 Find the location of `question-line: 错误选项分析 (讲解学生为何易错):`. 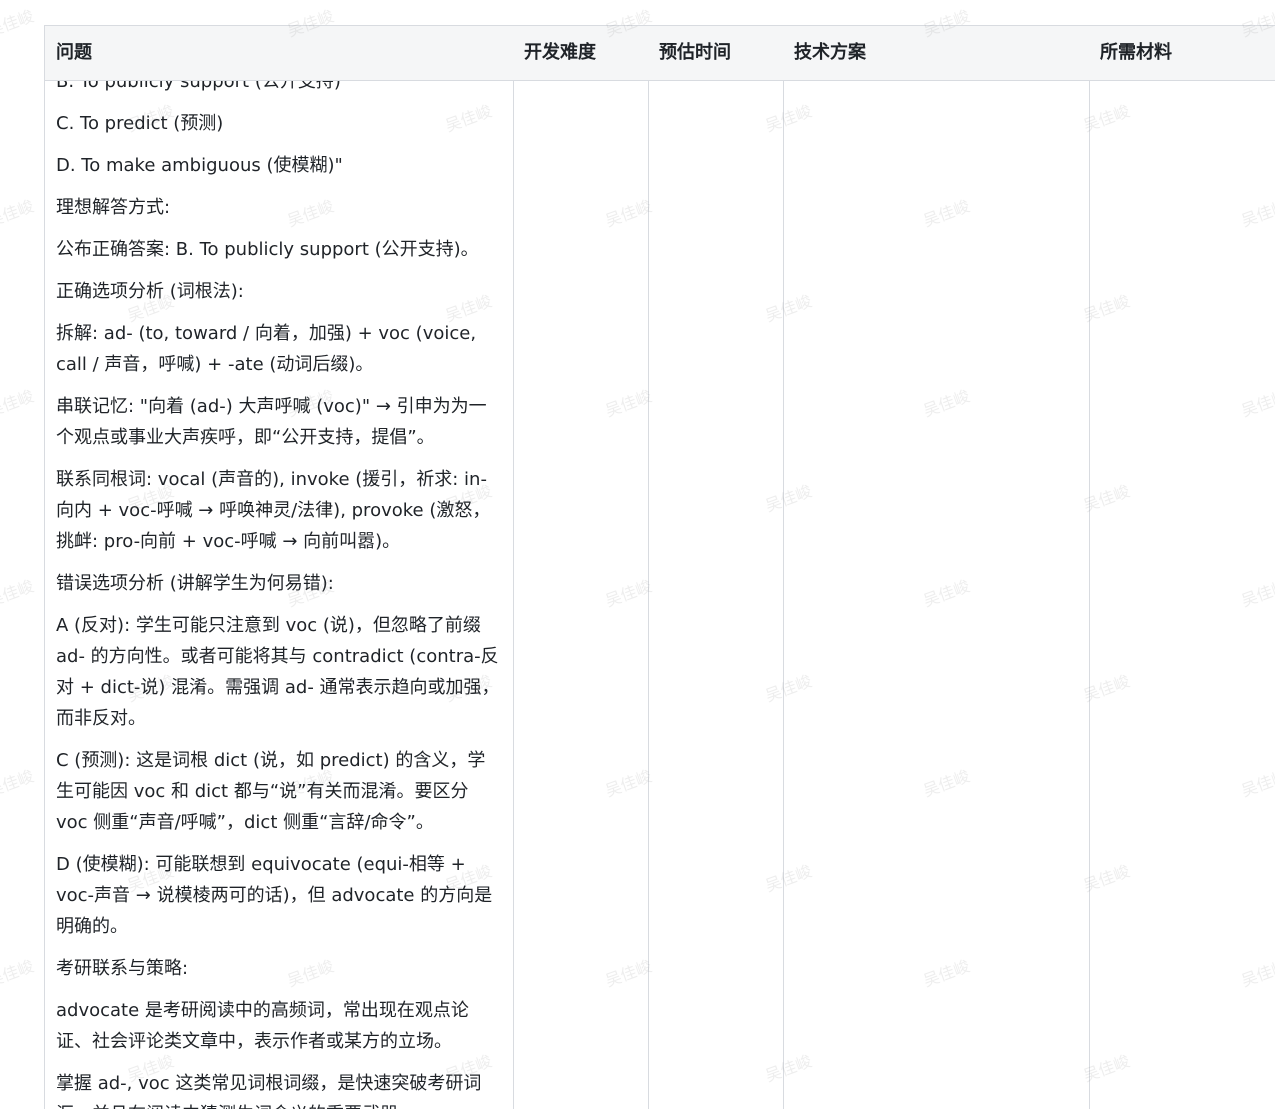

question-line: 错误选项分析 (讲解学生为何易错): is located at coordinates (195, 583).